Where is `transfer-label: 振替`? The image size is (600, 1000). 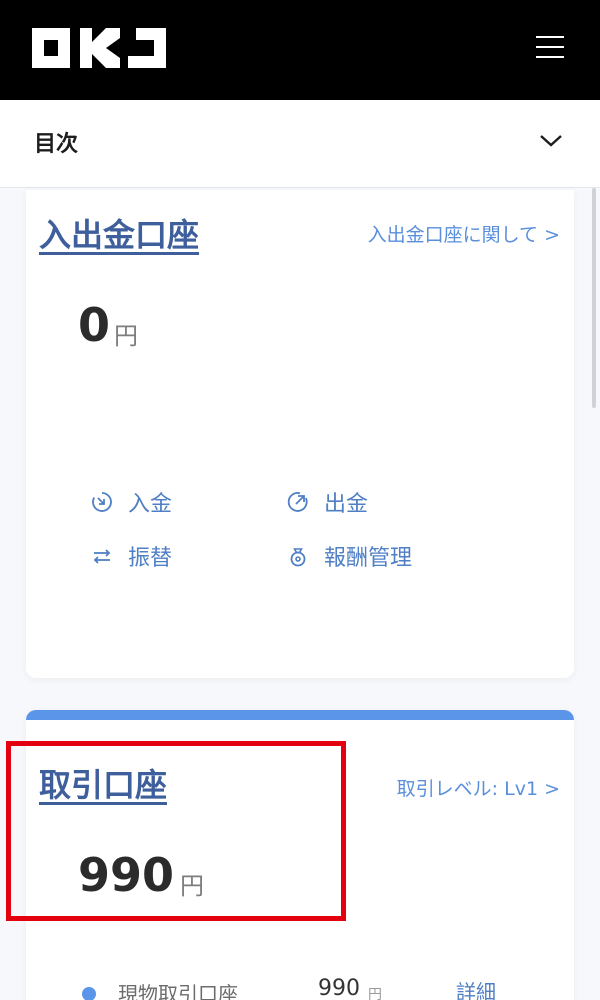
transfer-label: 振替 is located at coordinates (150, 558).